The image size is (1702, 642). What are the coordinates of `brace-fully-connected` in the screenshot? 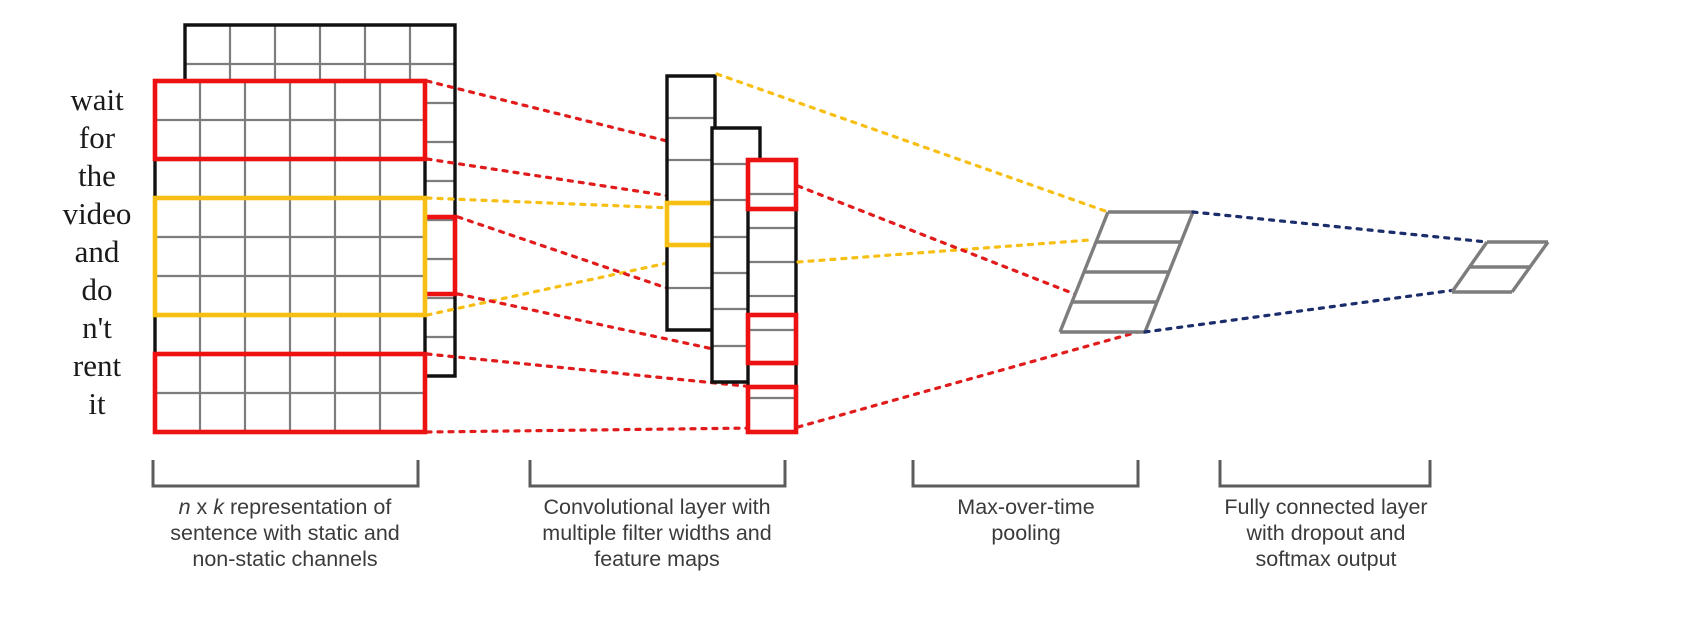 It's located at (1325, 474).